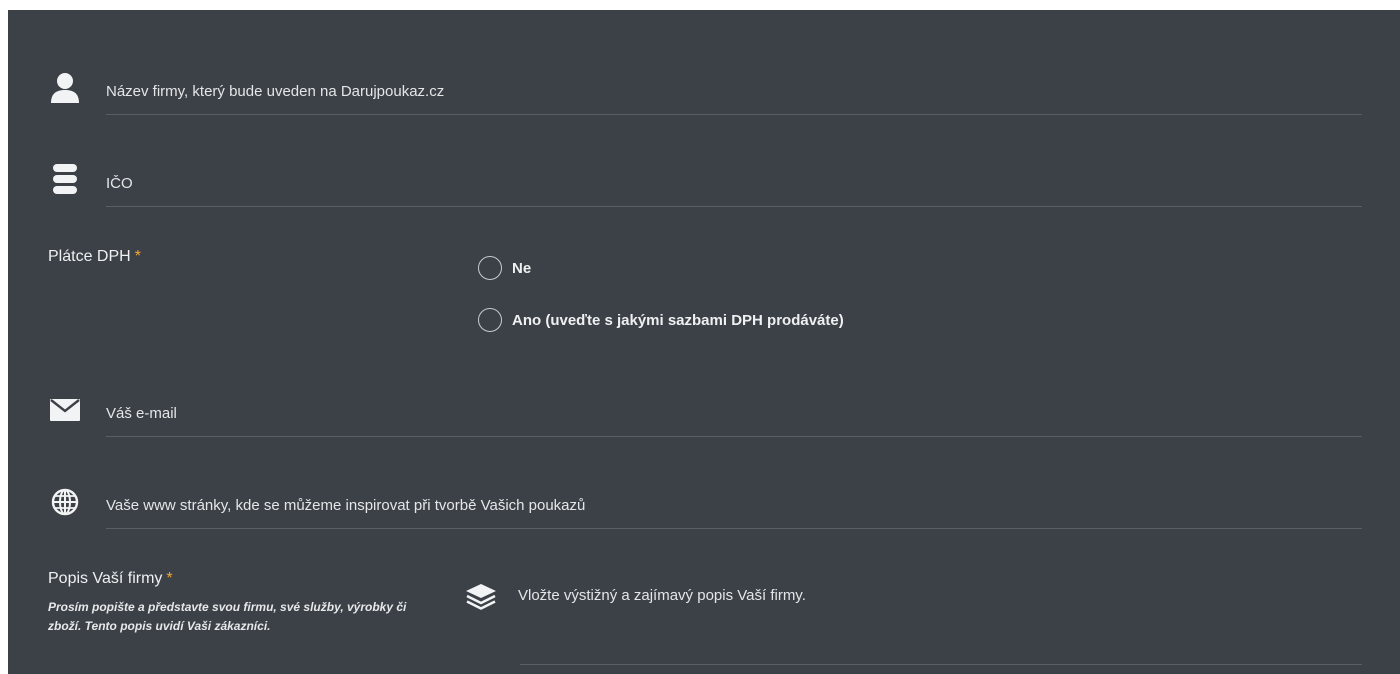 This screenshot has width=1400, height=674. Describe the element at coordinates (65, 410) in the screenshot. I see `envelope-icon` at that location.